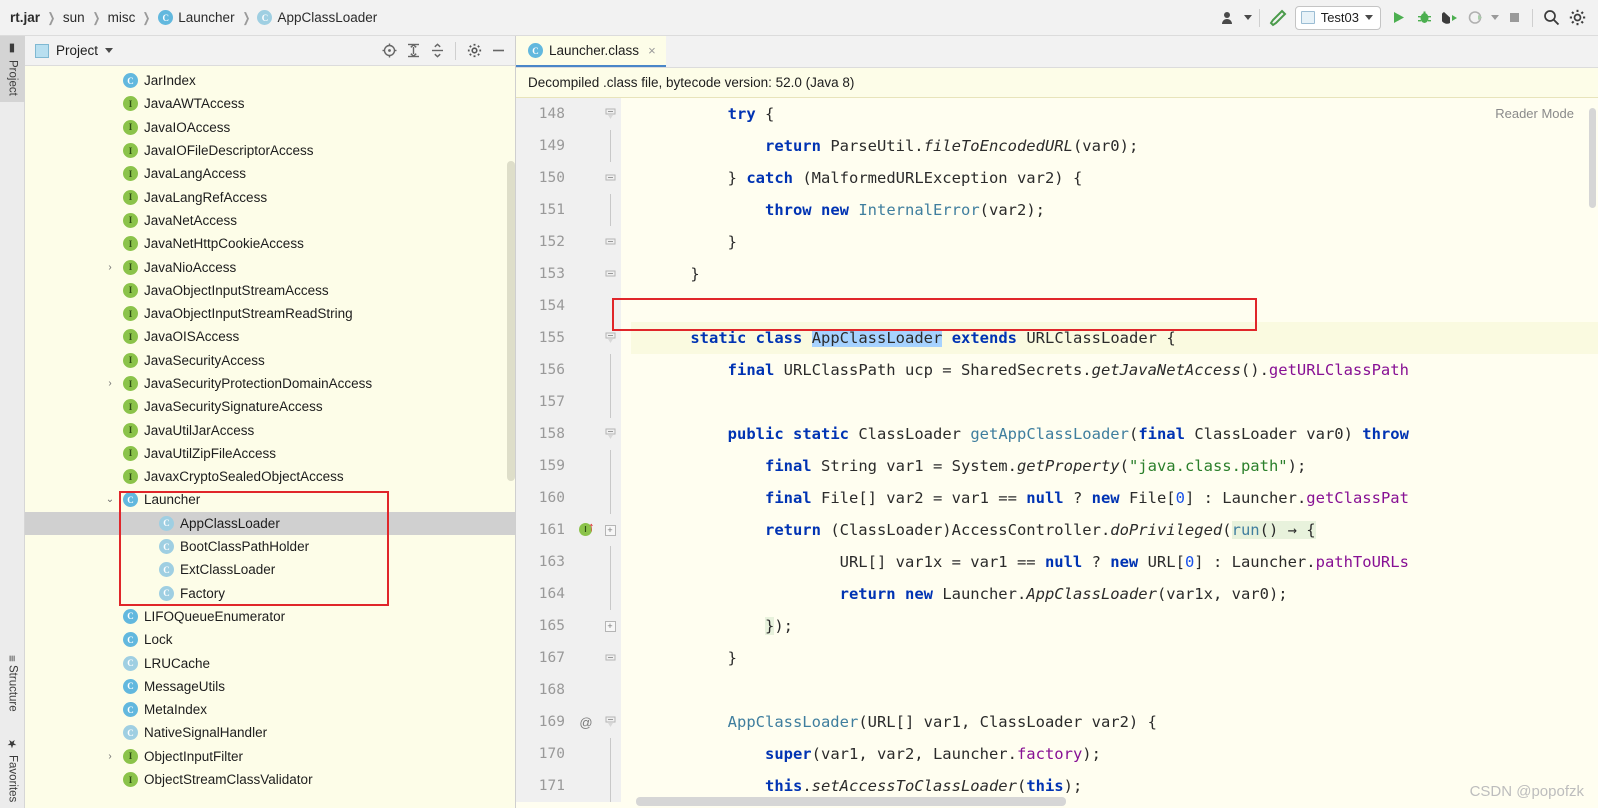  Describe the element at coordinates (12, 683) in the screenshot. I see `tool-window-tab-structure: ≡ Structure` at that location.